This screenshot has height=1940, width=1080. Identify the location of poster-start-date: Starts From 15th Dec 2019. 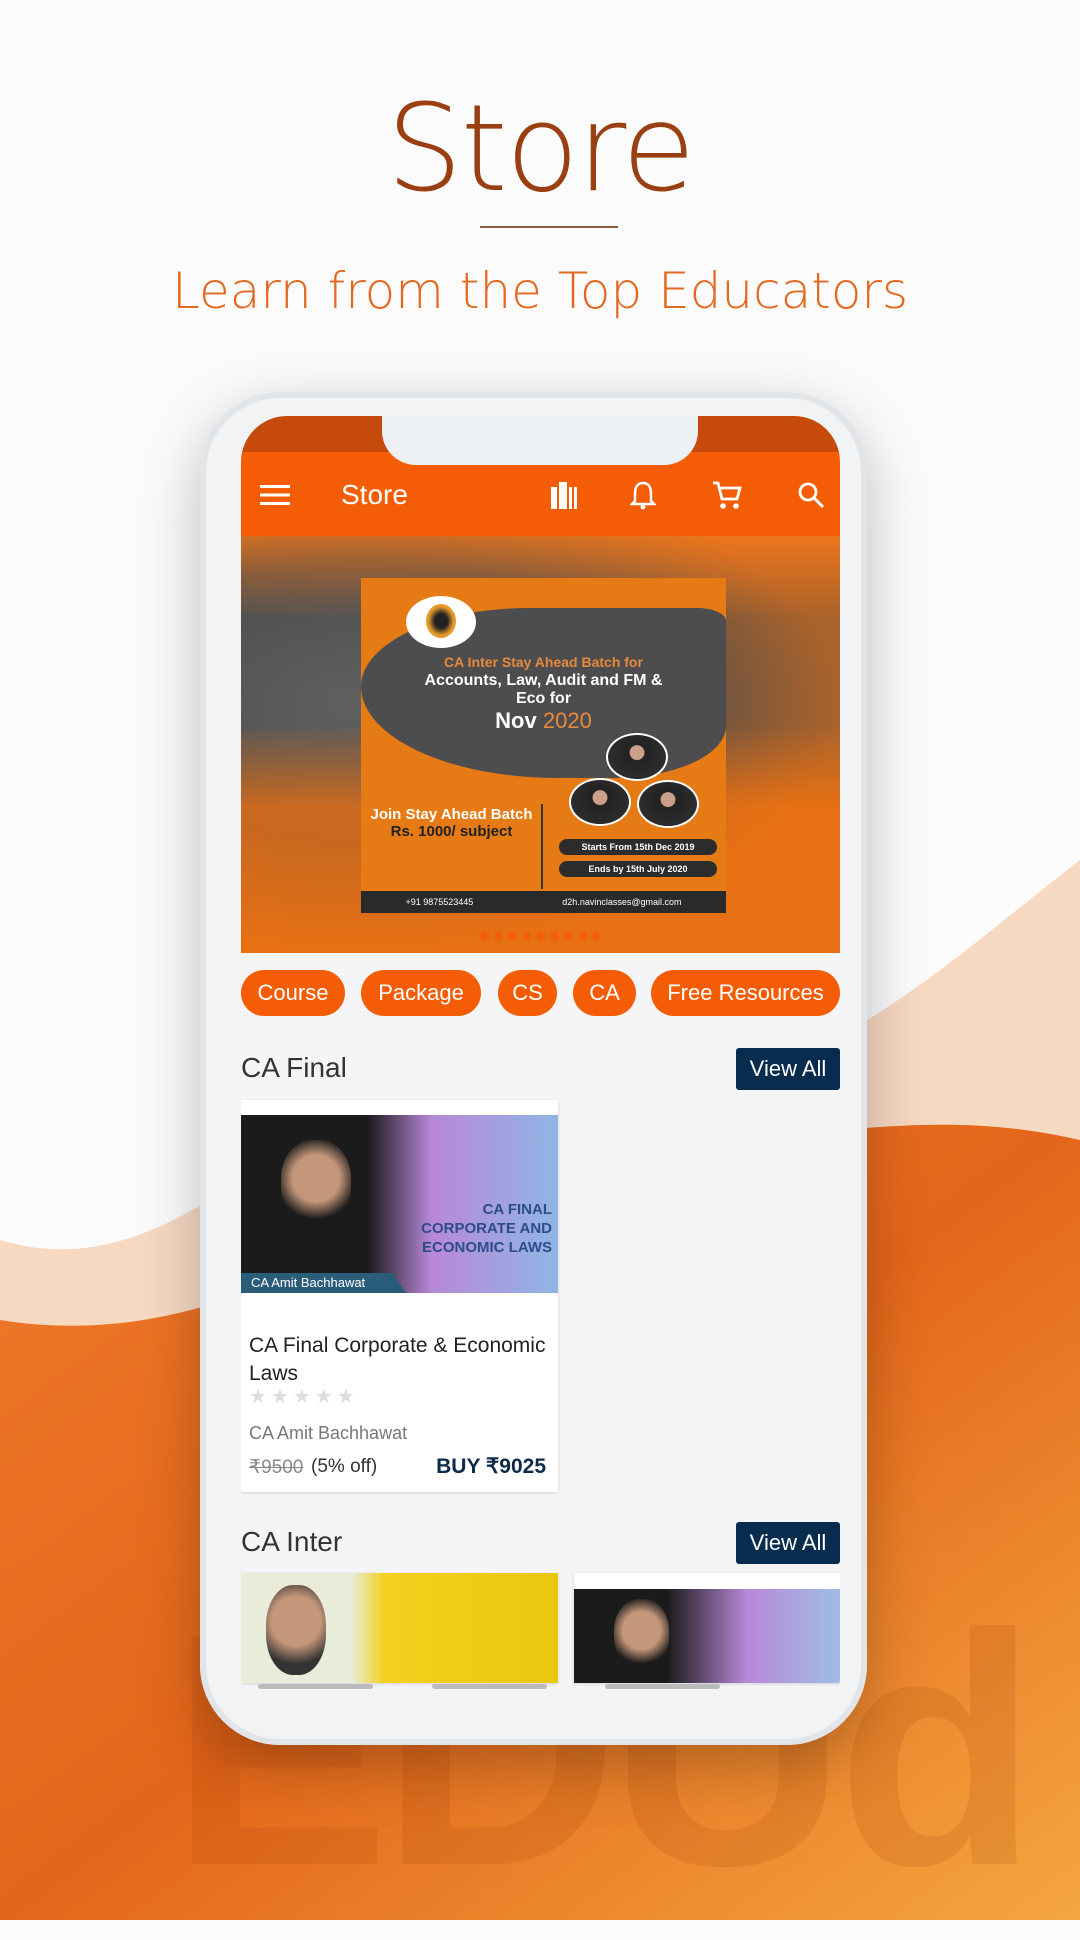
(638, 847).